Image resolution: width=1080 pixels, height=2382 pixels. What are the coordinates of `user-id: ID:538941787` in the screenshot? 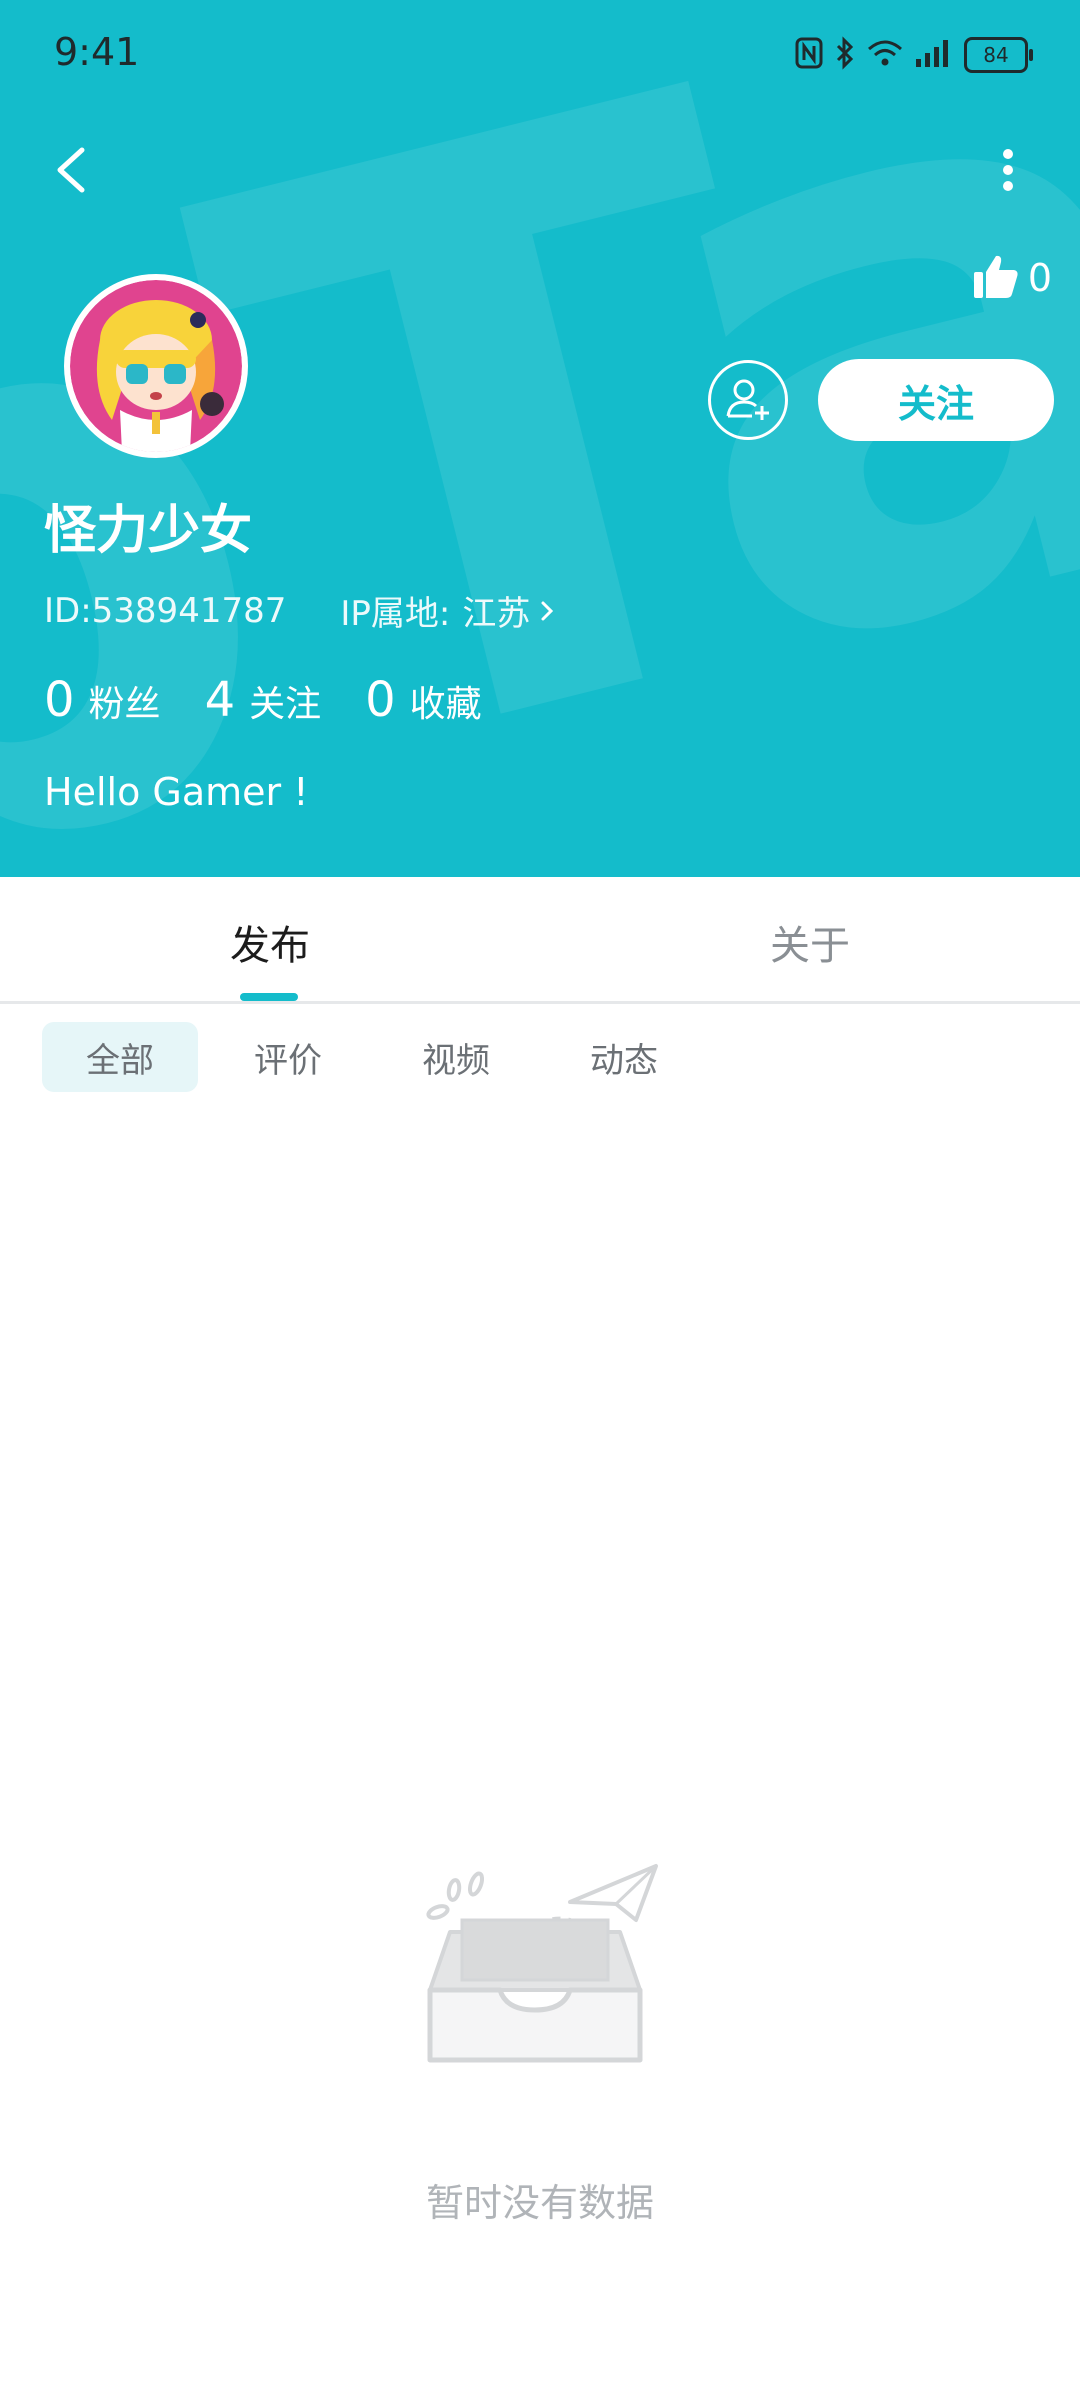 It's located at (165, 610).